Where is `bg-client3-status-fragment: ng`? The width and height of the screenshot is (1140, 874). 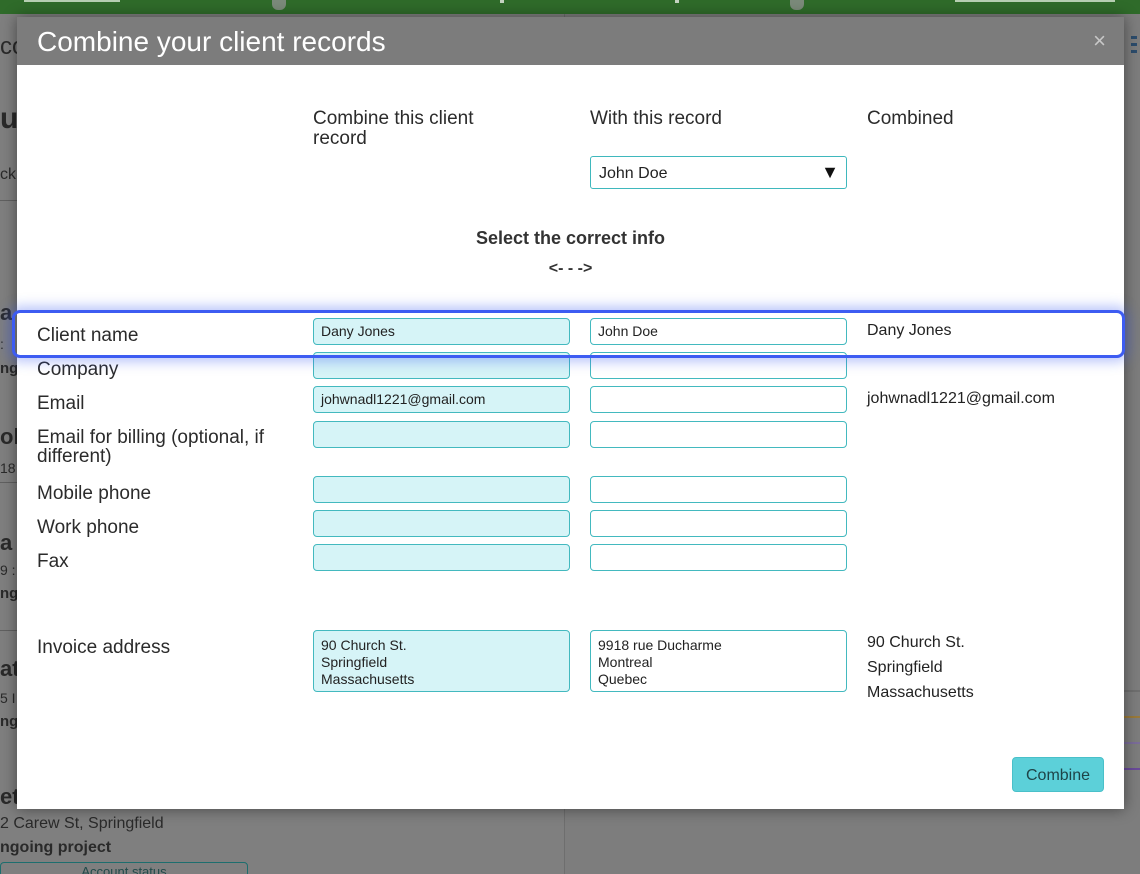
bg-client3-status-fragment: ng is located at coordinates (9, 593).